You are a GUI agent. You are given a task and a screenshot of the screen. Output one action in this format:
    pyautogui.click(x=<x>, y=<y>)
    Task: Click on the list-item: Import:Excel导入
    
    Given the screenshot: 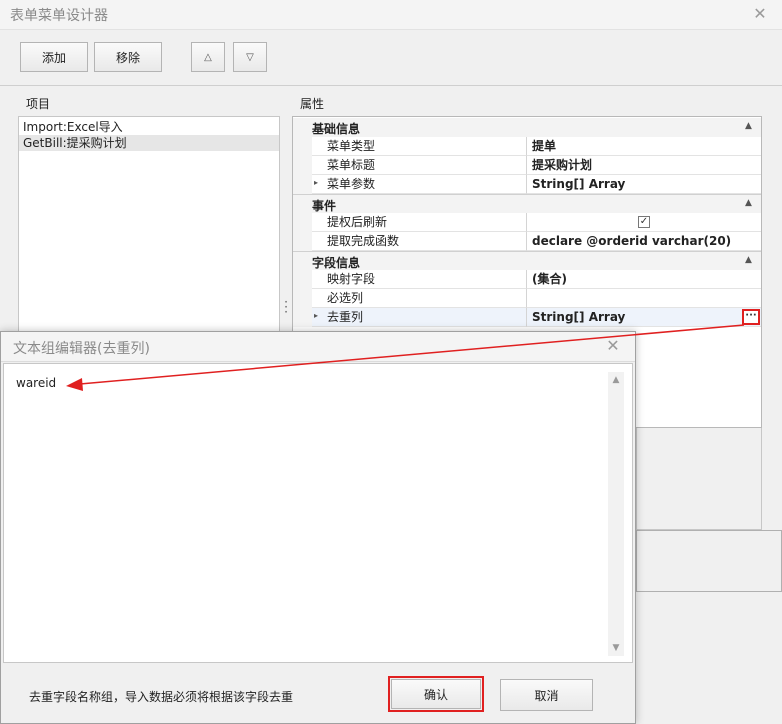 What is the action you would take?
    pyautogui.click(x=149, y=127)
    